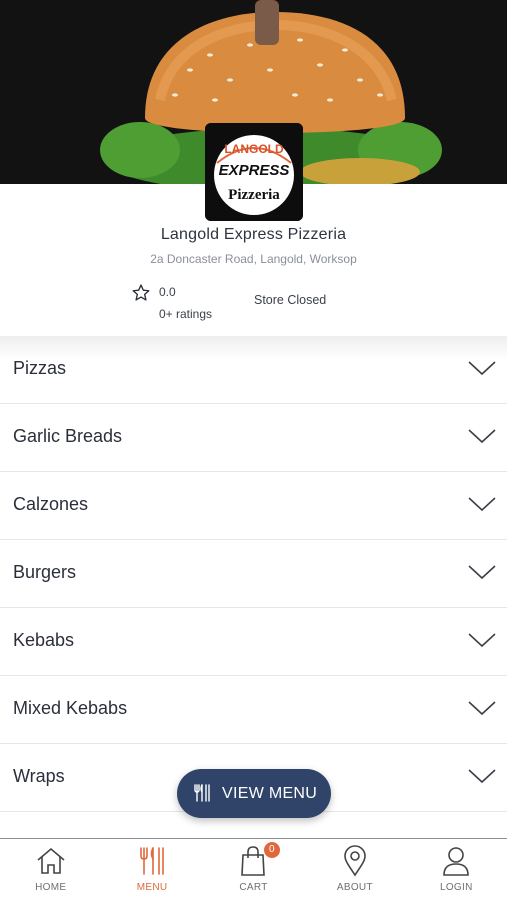 Image resolution: width=507 pixels, height=900 pixels. Describe the element at coordinates (141, 292) in the screenshot. I see `star-icon` at that location.